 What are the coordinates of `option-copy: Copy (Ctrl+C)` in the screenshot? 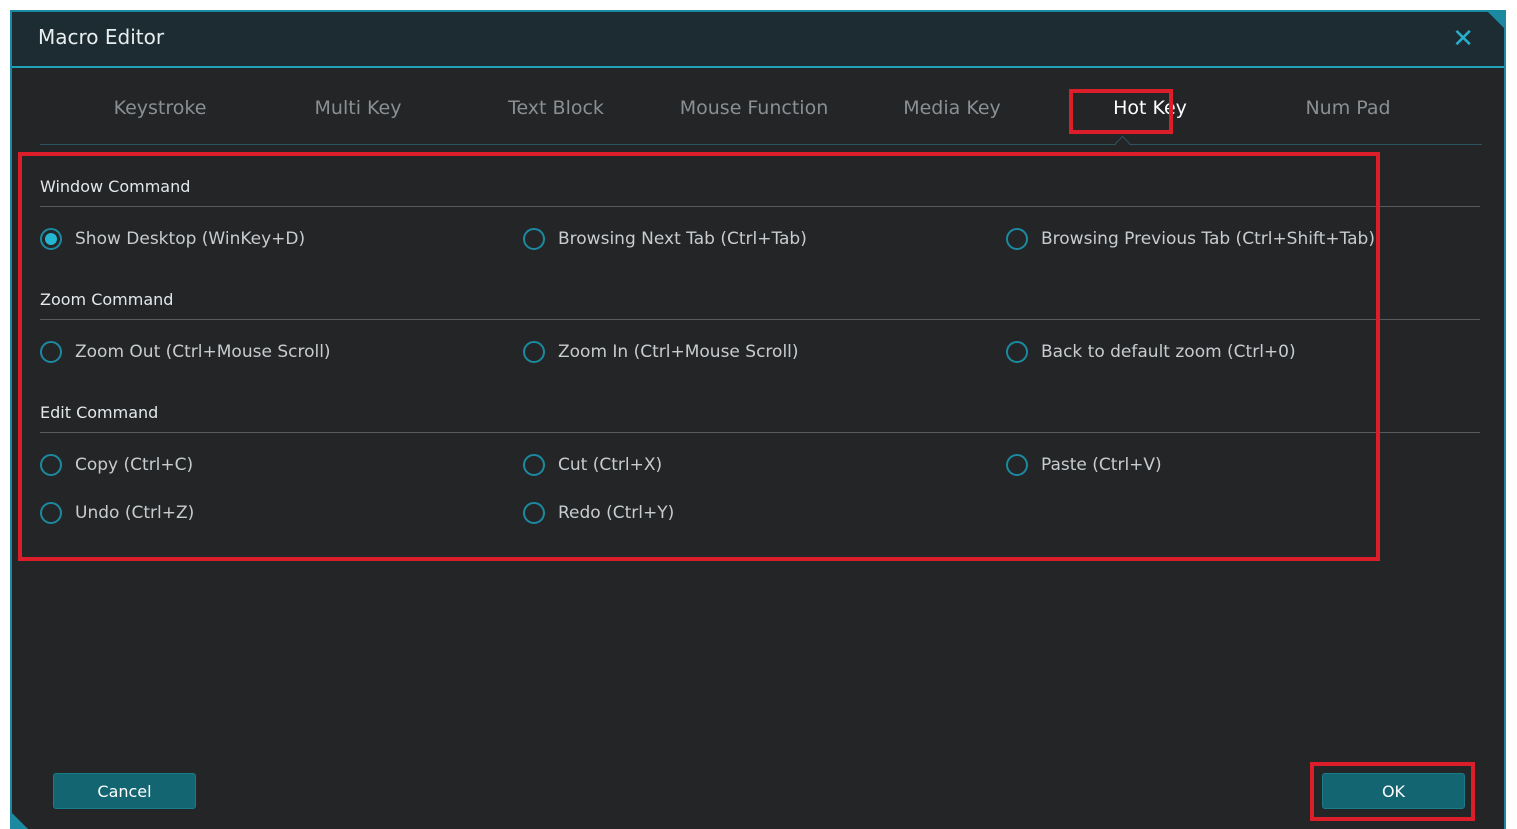 It's located at (116, 465).